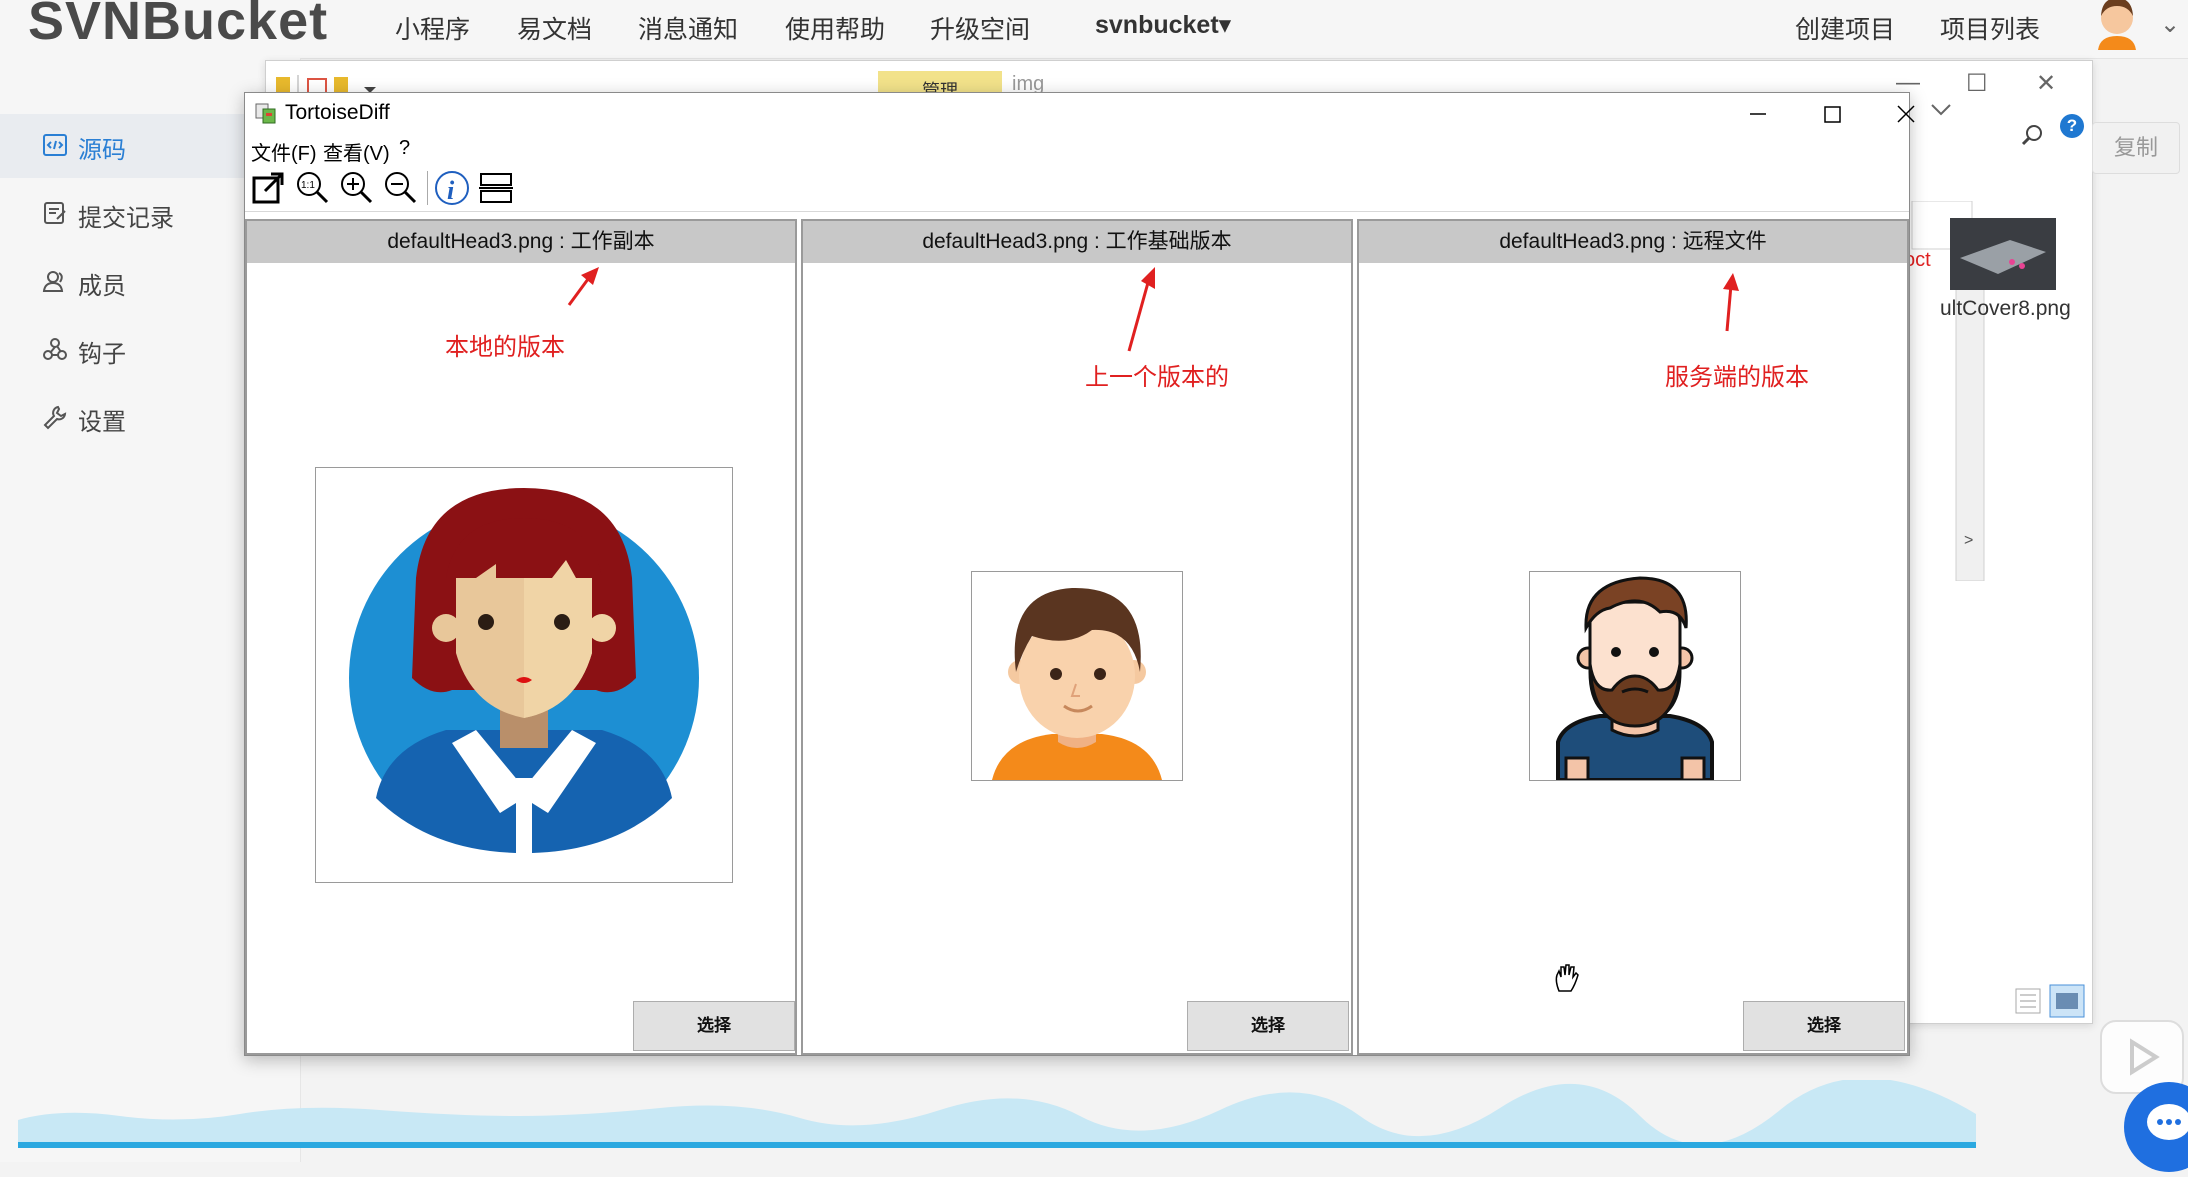 Image resolution: width=2188 pixels, height=1177 pixels. What do you see at coordinates (612, 241) in the screenshot?
I see `pane-version-label: 工作副本` at bounding box center [612, 241].